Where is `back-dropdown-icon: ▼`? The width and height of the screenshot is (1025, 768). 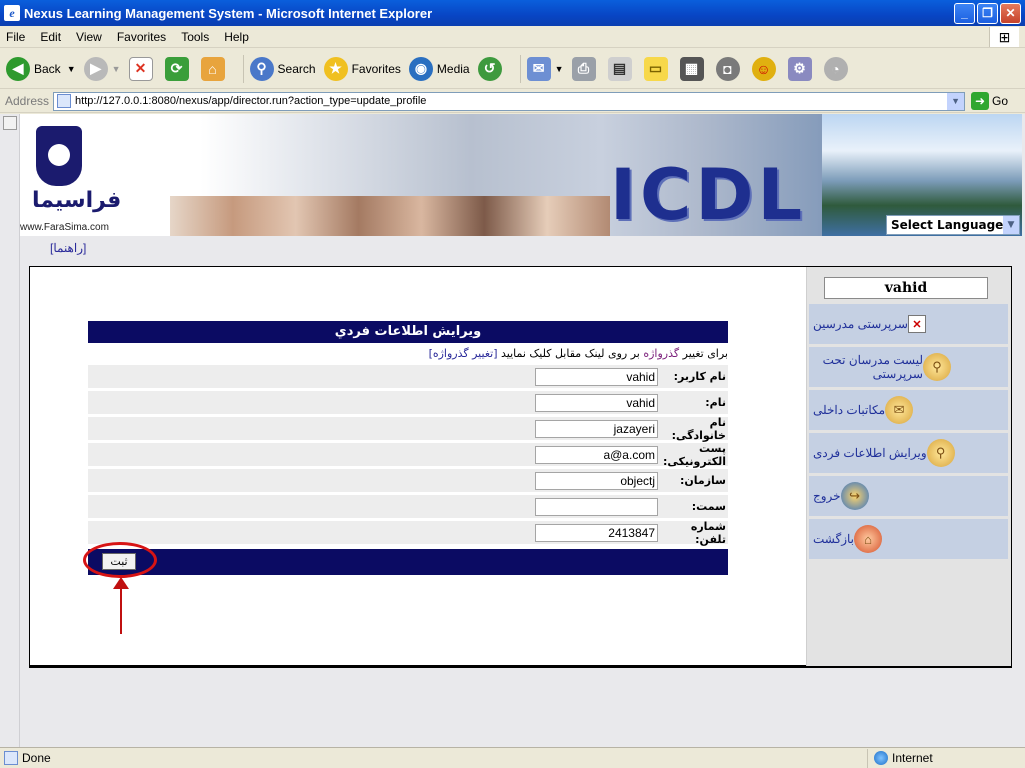 back-dropdown-icon: ▼ is located at coordinates (71, 69).